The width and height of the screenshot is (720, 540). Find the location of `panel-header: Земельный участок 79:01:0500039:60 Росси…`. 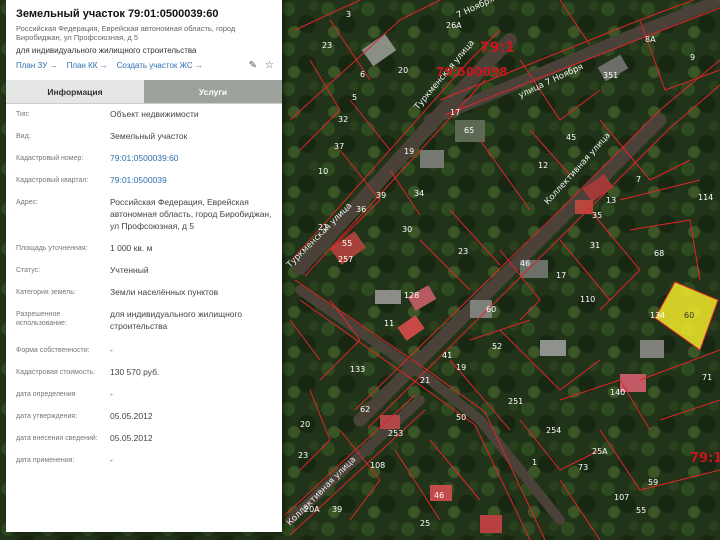

panel-header: Земельный участок 79:01:0500039:60 Росси… is located at coordinates (144, 40).